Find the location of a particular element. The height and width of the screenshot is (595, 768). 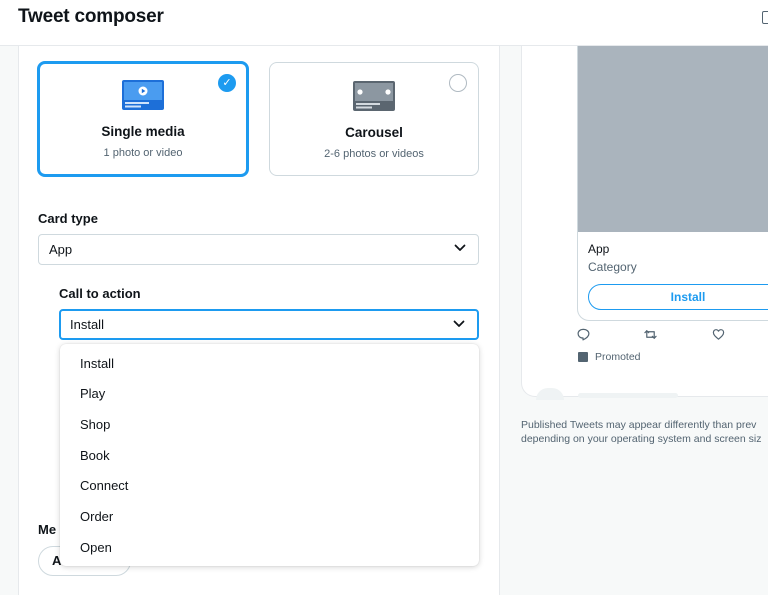

carousel-option: Carousel 2-6 photos or videos is located at coordinates (374, 119).